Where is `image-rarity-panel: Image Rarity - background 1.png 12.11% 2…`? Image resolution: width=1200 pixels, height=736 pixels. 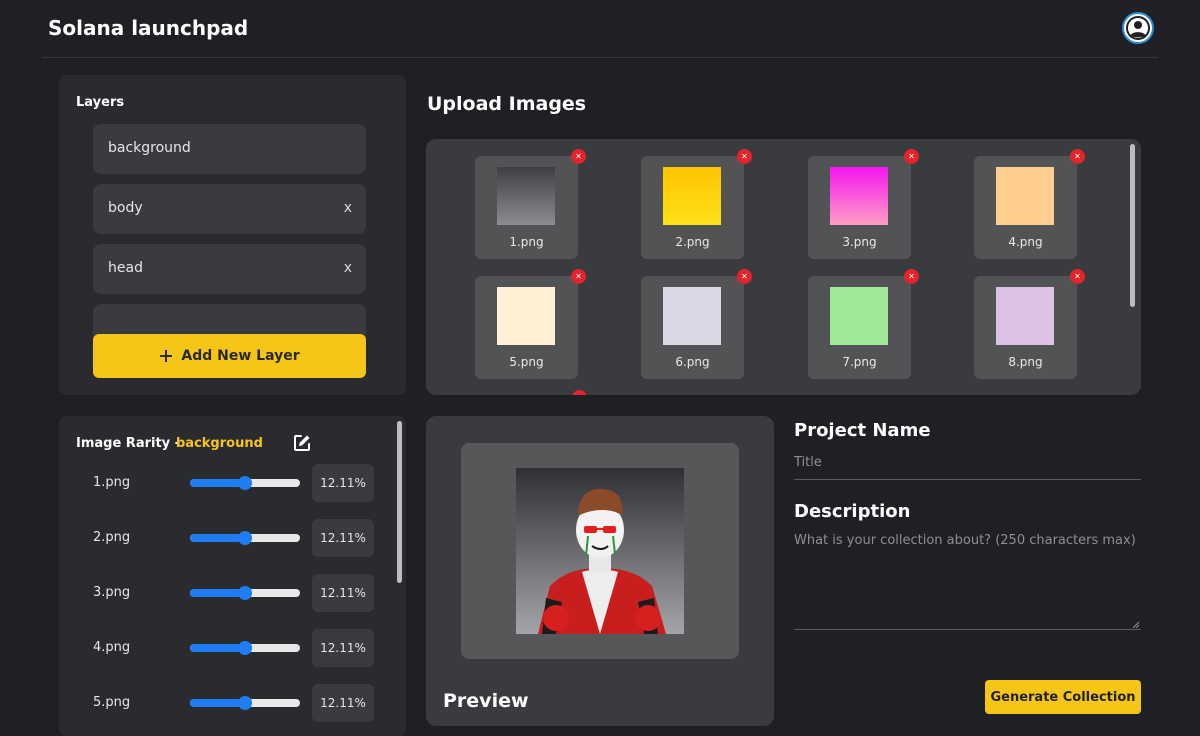 image-rarity-panel: Image Rarity - background 1.png 12.11% 2… is located at coordinates (232, 576).